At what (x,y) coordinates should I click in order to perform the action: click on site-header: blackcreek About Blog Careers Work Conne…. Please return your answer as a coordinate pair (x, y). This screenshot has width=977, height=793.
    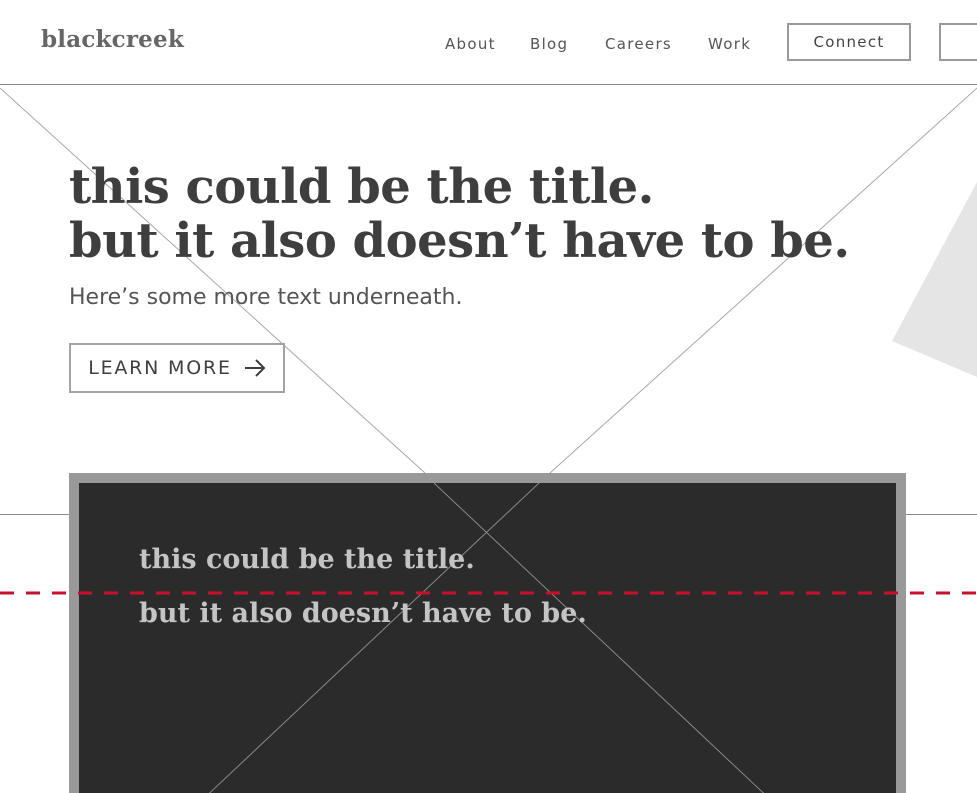
    Looking at the image, I should click on (488, 42).